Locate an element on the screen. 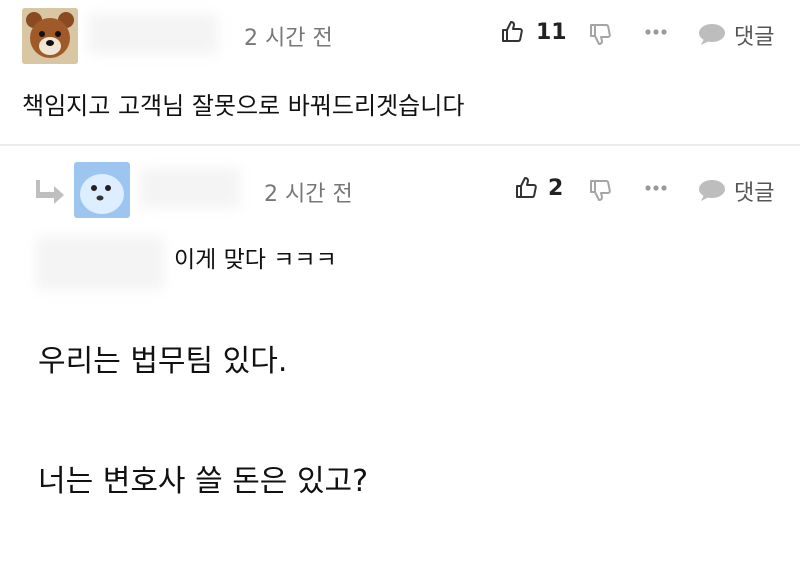 This screenshot has height=567, width=800. blurred-area is located at coordinates (100, 263).